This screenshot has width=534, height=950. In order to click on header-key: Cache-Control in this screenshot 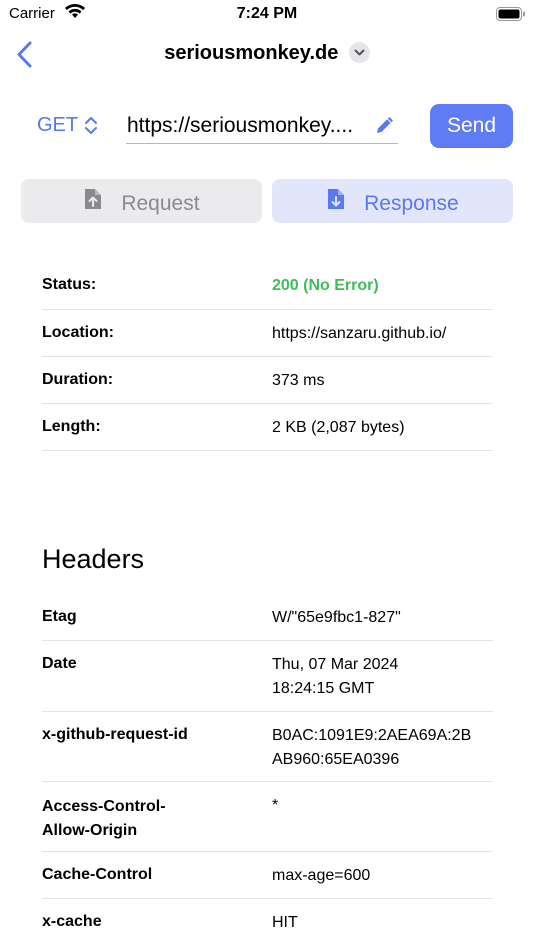, I will do `click(97, 874)`.